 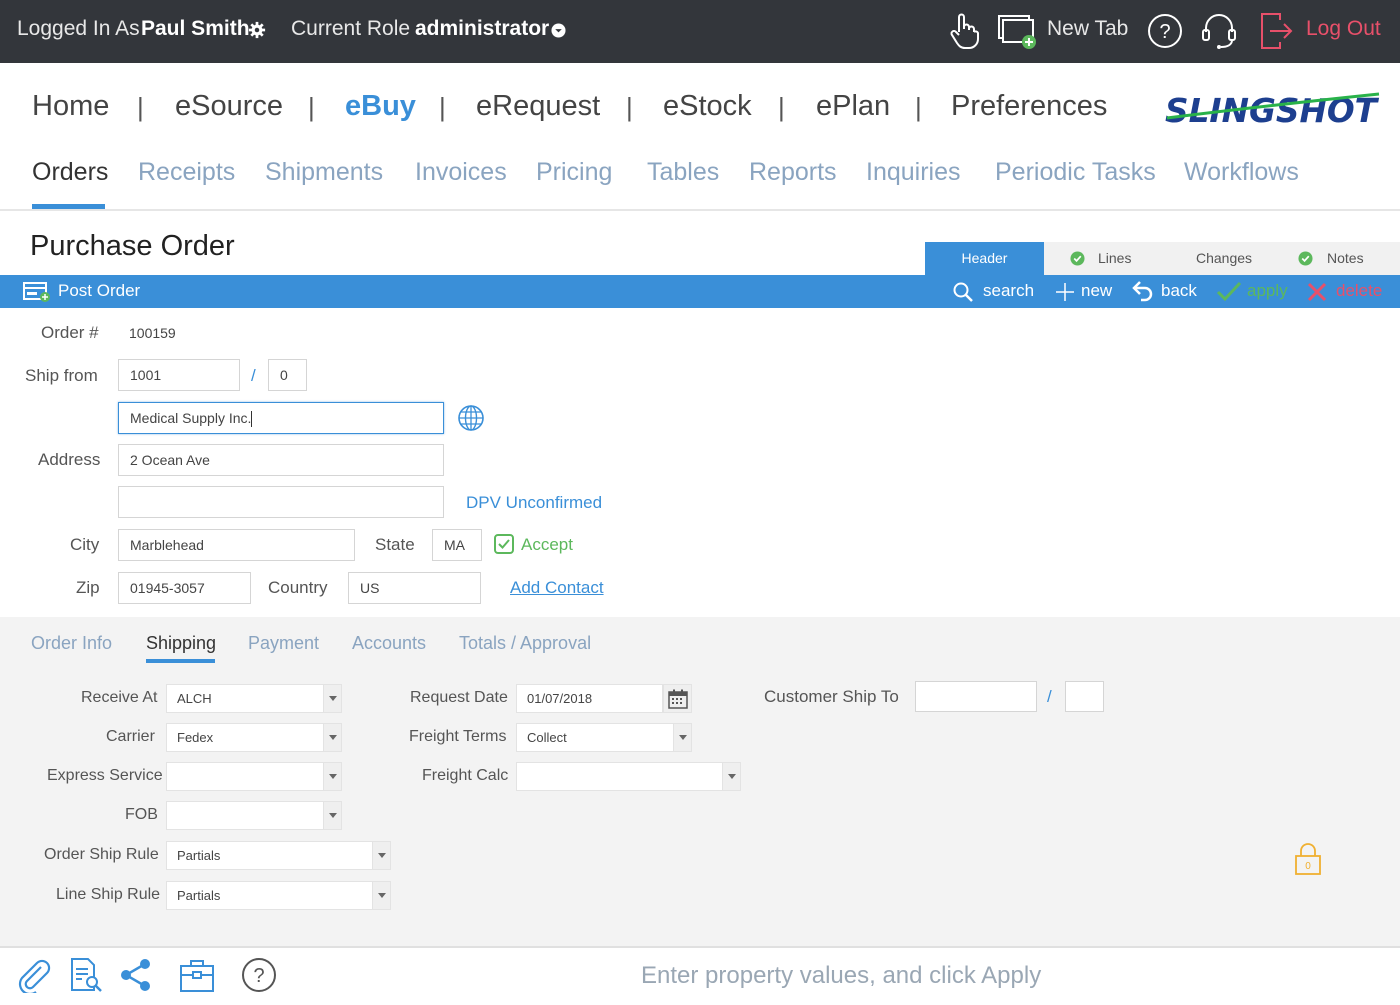 What do you see at coordinates (197, 975) in the screenshot?
I see `briefcase-icon` at bounding box center [197, 975].